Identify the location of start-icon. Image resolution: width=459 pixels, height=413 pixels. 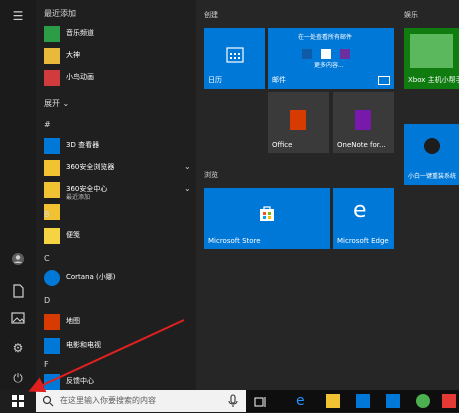
(18, 401).